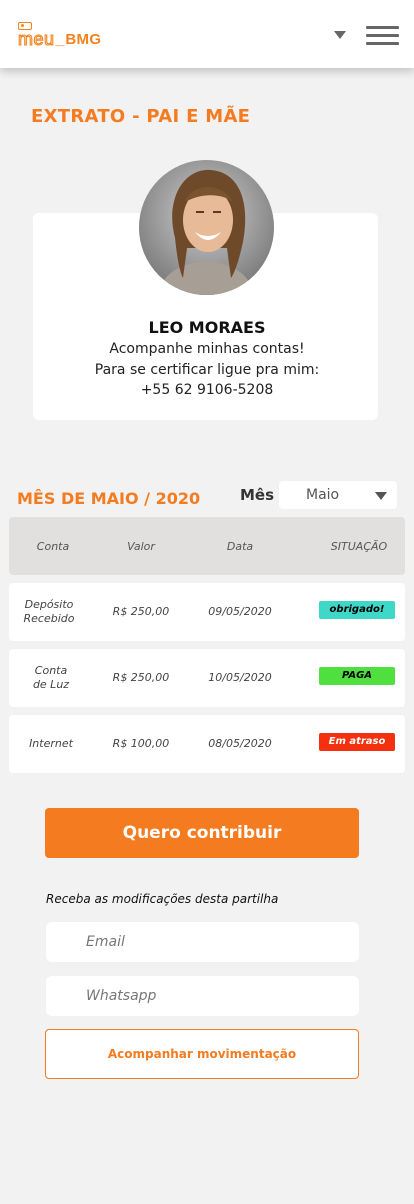 The width and height of the screenshot is (414, 1204). What do you see at coordinates (240, 546) in the screenshot?
I see `column-header-data: Data` at bounding box center [240, 546].